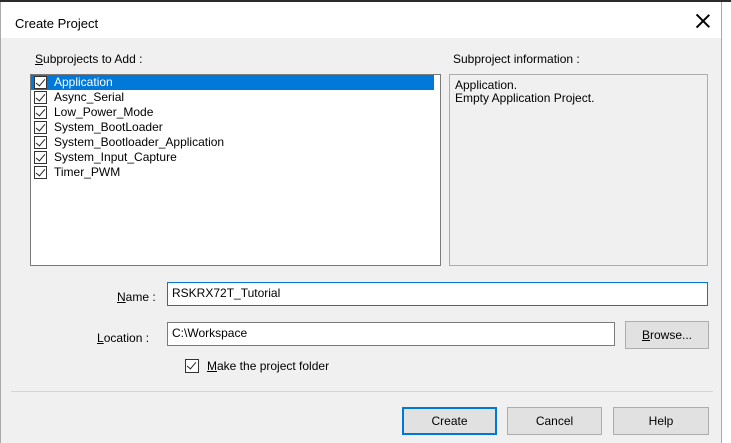  Describe the element at coordinates (89, 59) in the screenshot. I see `subprojects-label: Subprojects to Add :` at that location.